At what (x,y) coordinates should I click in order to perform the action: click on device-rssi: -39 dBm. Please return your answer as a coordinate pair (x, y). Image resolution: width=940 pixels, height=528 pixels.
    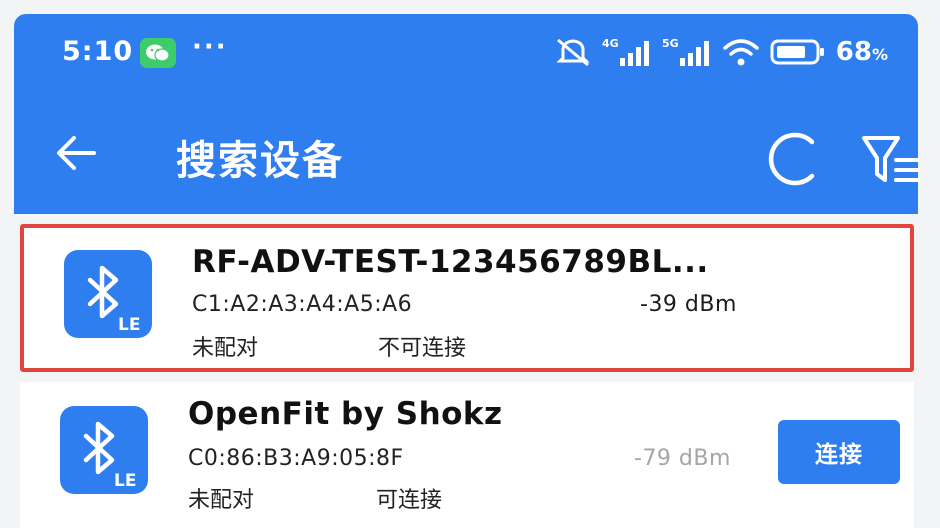
    Looking at the image, I should click on (688, 304).